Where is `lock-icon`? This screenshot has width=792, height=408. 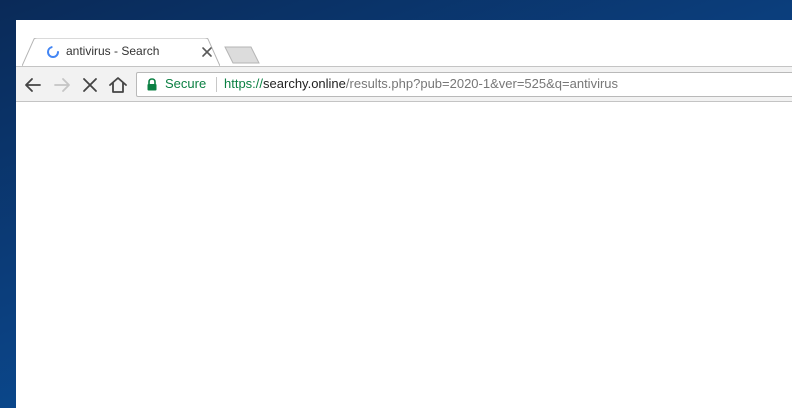
lock-icon is located at coordinates (152, 84).